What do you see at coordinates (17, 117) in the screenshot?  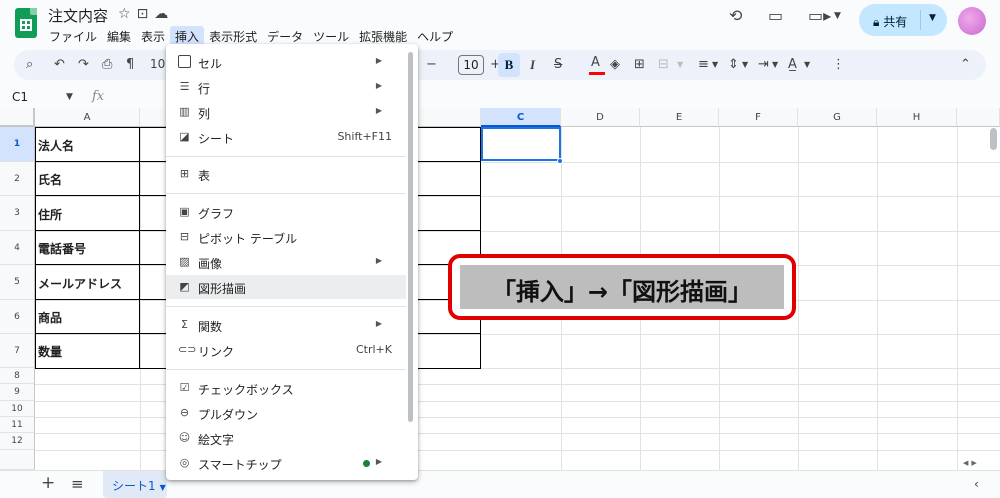 I see `select-all-corner` at bounding box center [17, 117].